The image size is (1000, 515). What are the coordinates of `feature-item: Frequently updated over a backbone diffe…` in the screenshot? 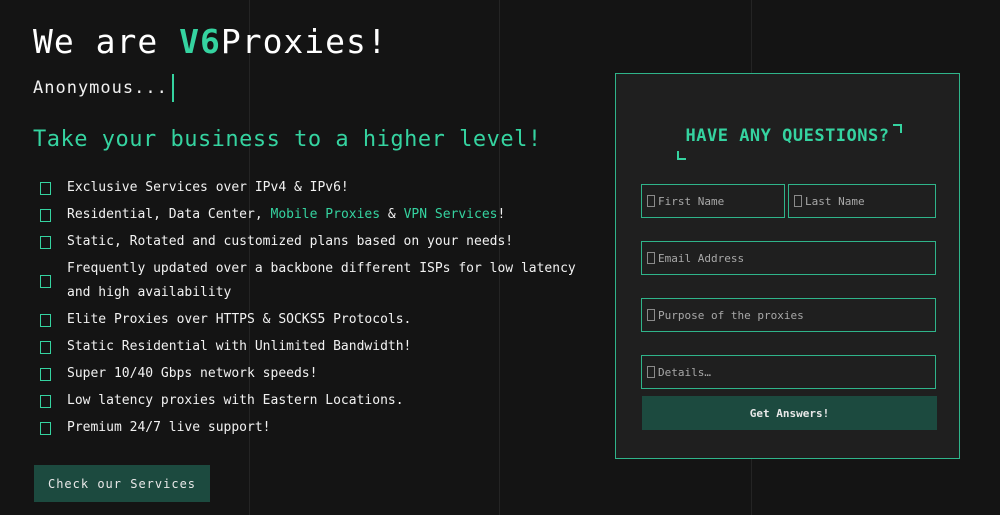 It's located at (313, 281).